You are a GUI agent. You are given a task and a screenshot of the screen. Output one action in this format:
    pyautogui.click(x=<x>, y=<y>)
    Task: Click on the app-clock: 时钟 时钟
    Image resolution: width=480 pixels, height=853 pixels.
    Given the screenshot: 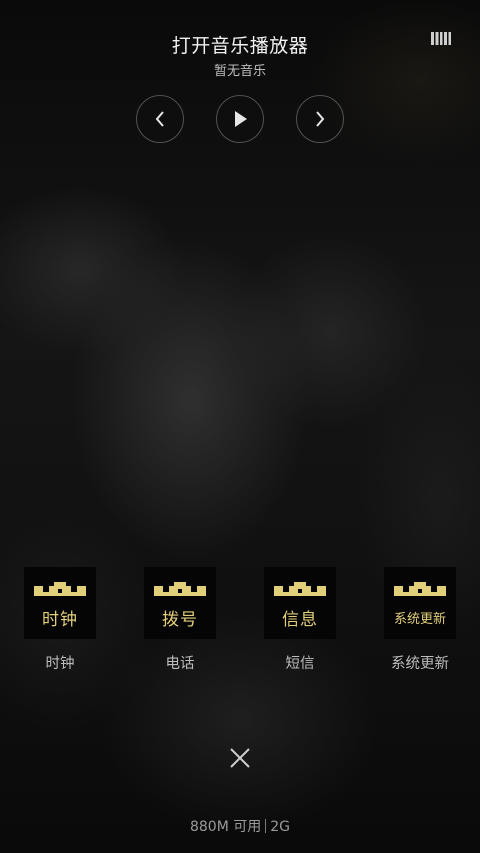 What is the action you would take?
    pyautogui.click(x=60, y=620)
    